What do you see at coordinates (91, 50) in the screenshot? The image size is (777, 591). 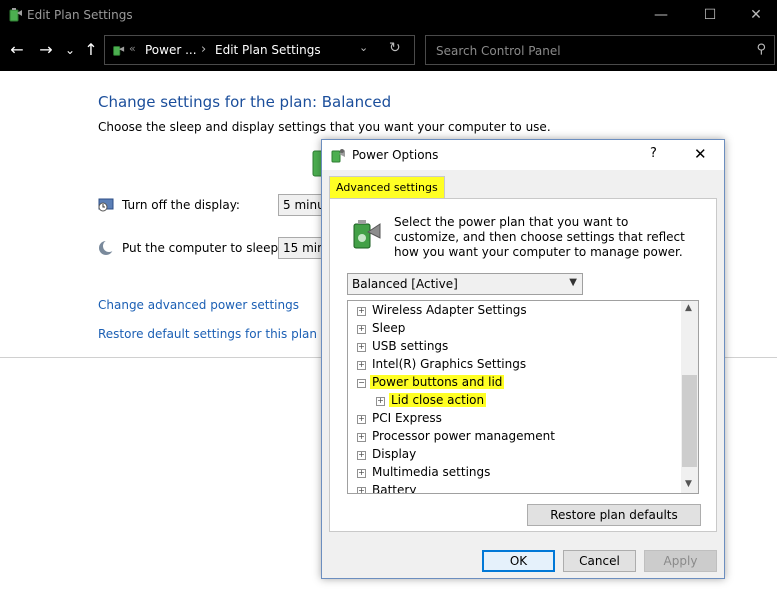 I see `up-button: ↑` at bounding box center [91, 50].